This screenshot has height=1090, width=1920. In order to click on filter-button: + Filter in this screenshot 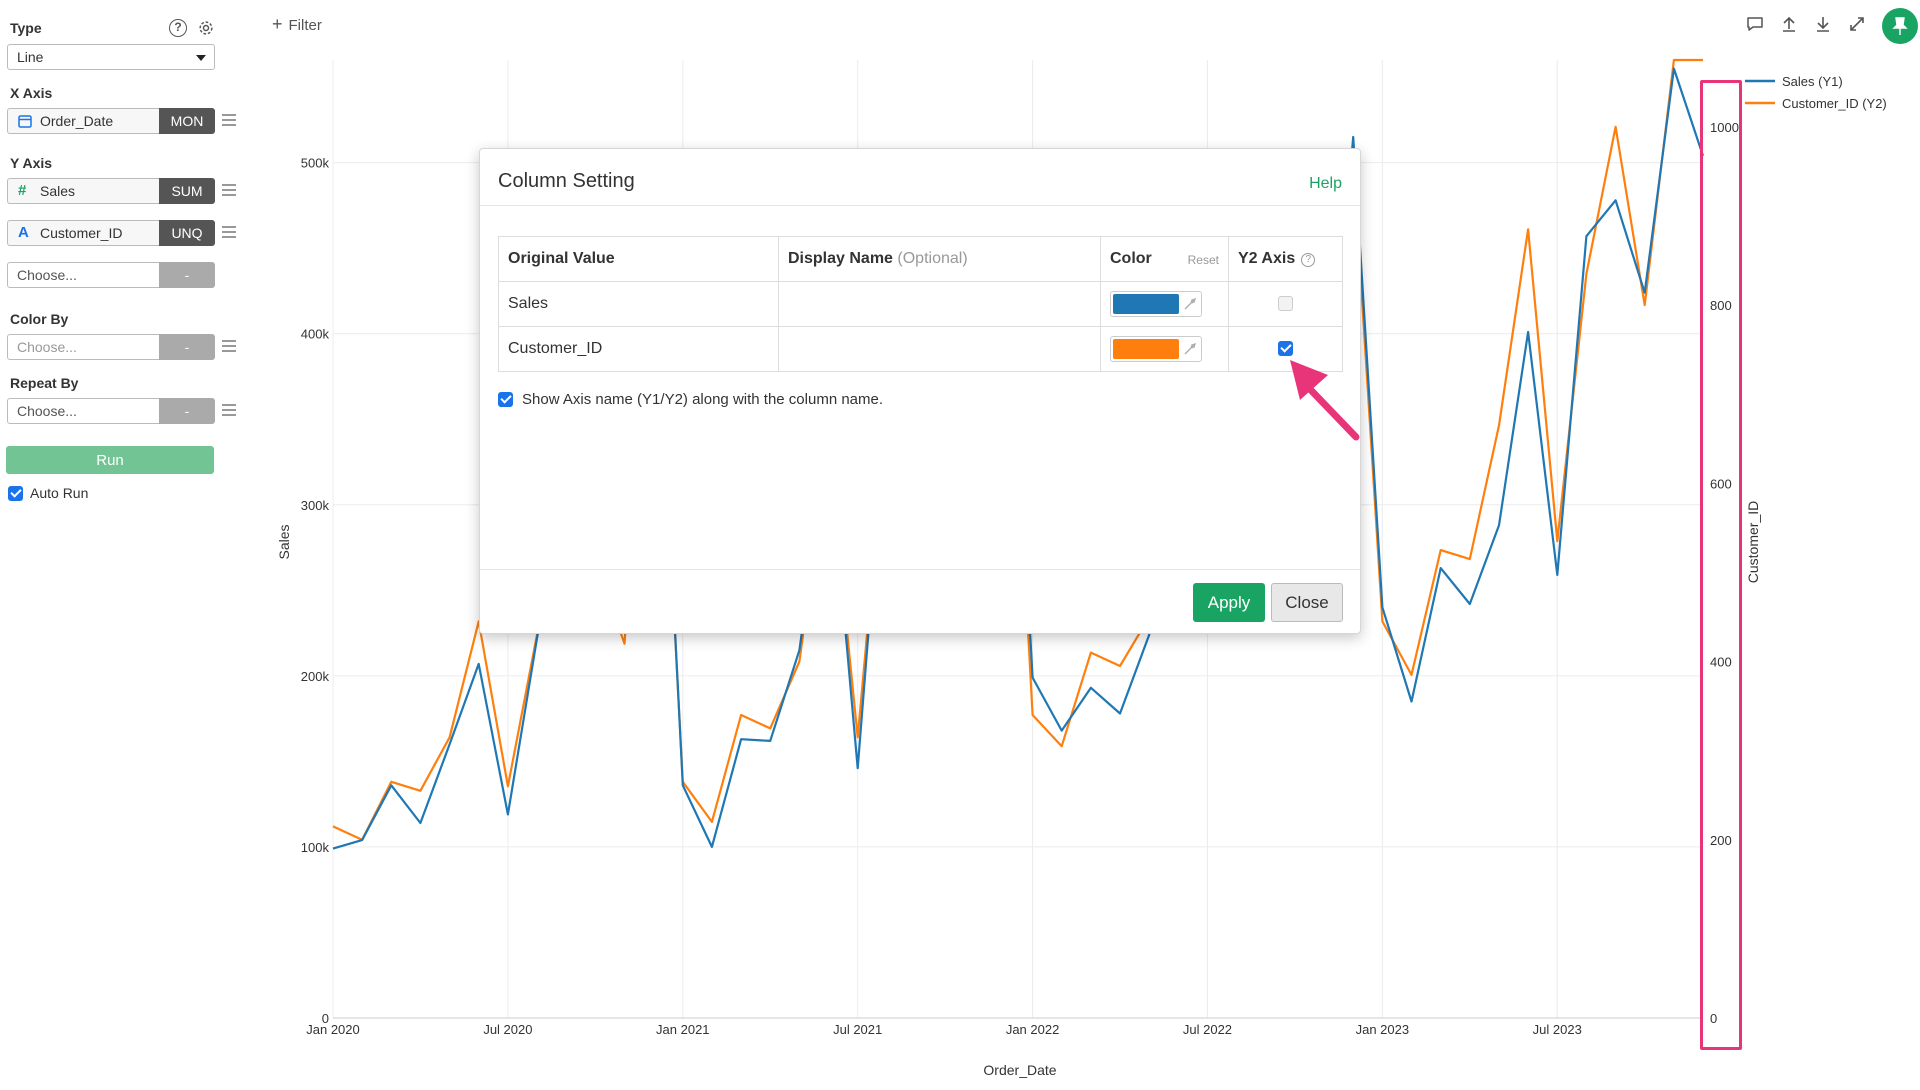, I will do `click(297, 24)`.